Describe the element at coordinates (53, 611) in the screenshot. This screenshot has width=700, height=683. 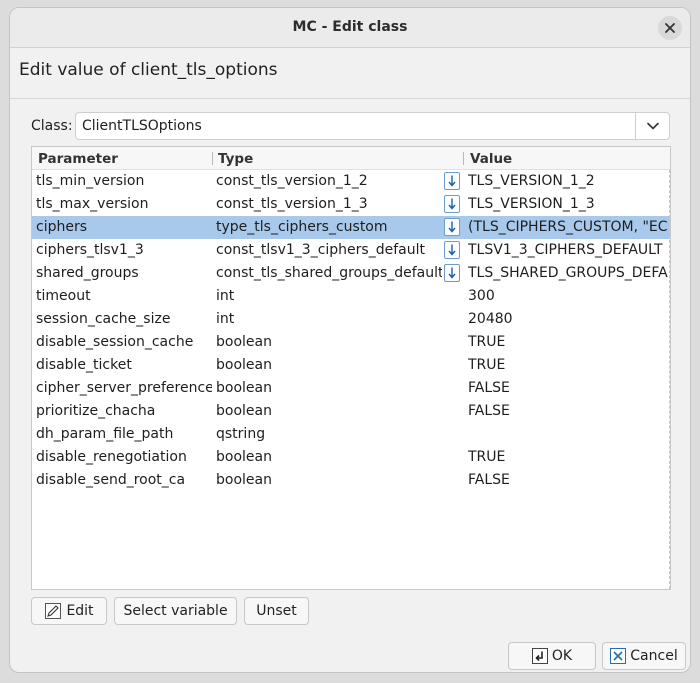
I see `pencil-icon` at that location.